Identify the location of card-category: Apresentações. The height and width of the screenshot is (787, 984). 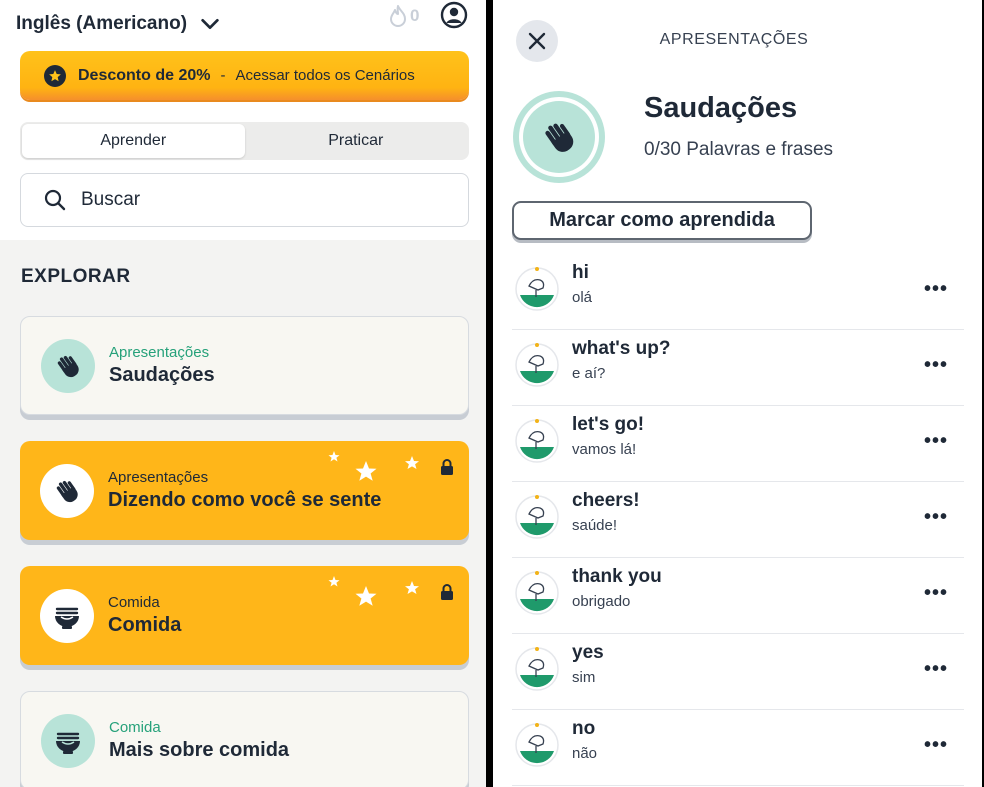
(159, 352).